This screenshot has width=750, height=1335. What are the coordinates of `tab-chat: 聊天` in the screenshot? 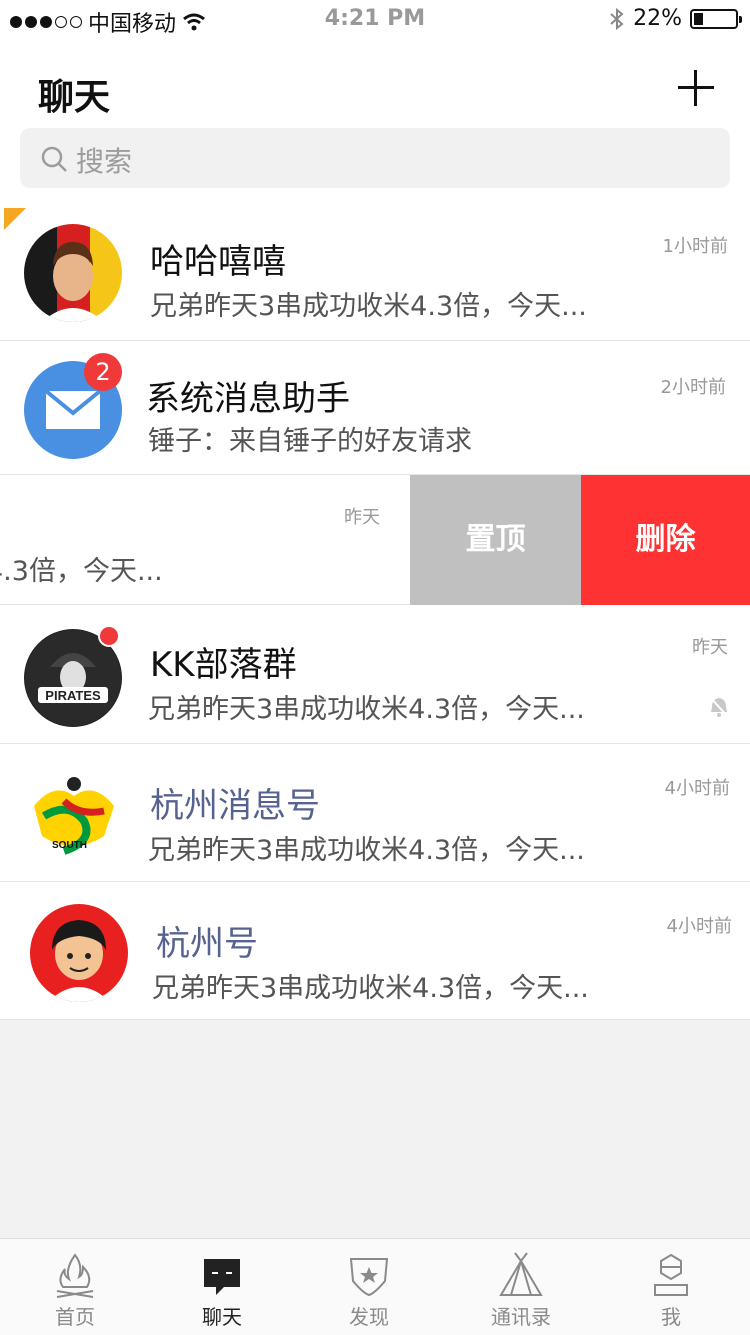 It's located at (222, 1287).